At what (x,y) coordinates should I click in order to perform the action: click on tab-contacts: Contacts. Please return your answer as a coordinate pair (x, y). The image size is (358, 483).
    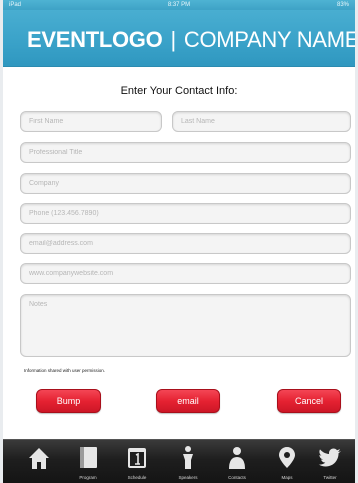
    Looking at the image, I should click on (237, 461).